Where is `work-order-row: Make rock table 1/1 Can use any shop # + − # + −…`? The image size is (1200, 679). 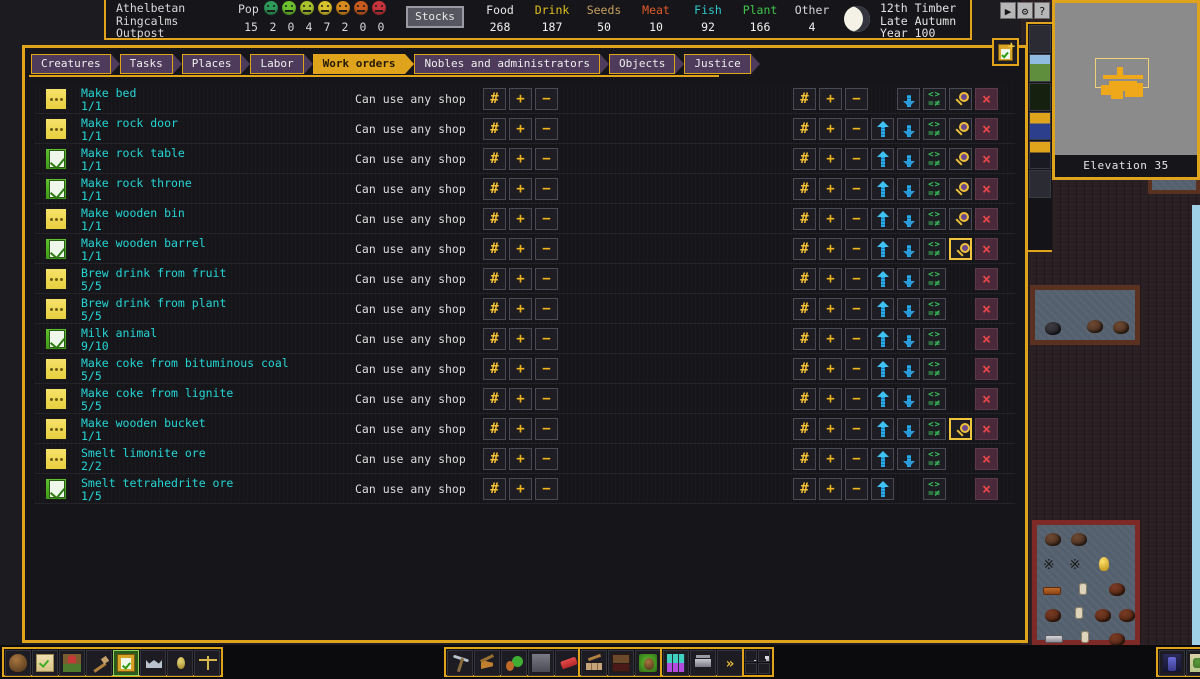 work-order-row: Make rock table 1/1 Can use any shop # + − # + −… is located at coordinates (525, 159).